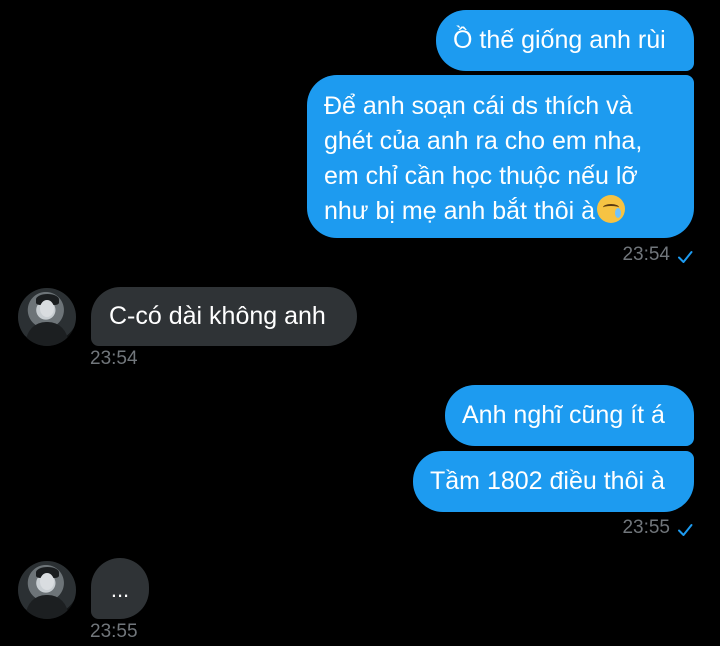 This screenshot has height=646, width=720. I want to click on incoming-message: C-có dài không anh, so click(224, 316).